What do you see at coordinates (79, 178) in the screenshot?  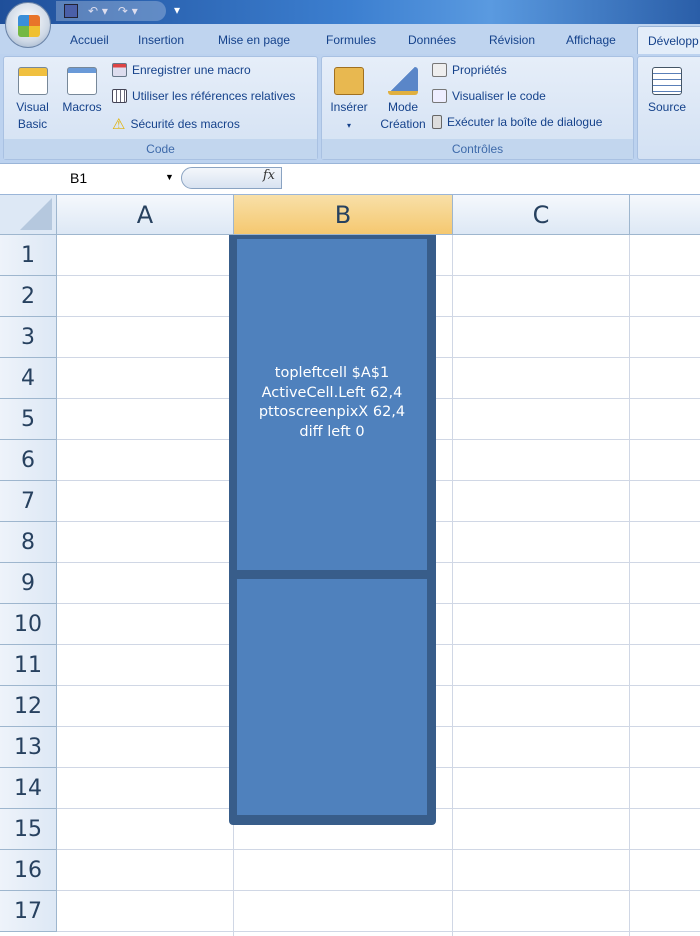 I see `name-box-value: B1` at bounding box center [79, 178].